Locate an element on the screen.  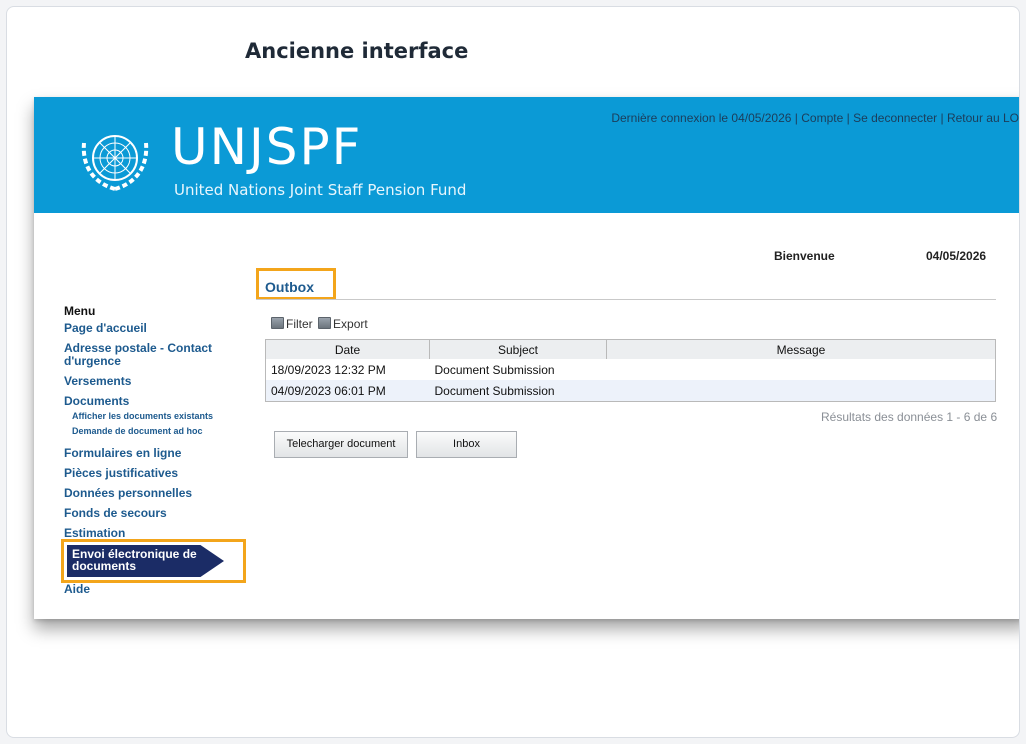
upload-document-button: Telecharger document is located at coordinates (341, 444).